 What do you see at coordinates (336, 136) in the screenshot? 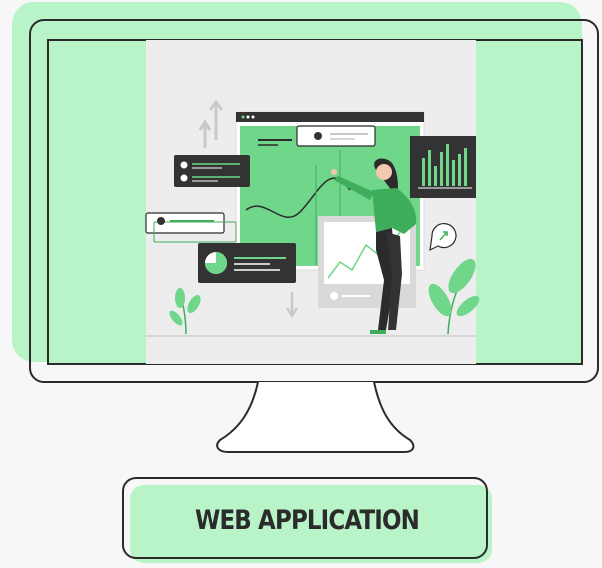
I see `search-bar` at bounding box center [336, 136].